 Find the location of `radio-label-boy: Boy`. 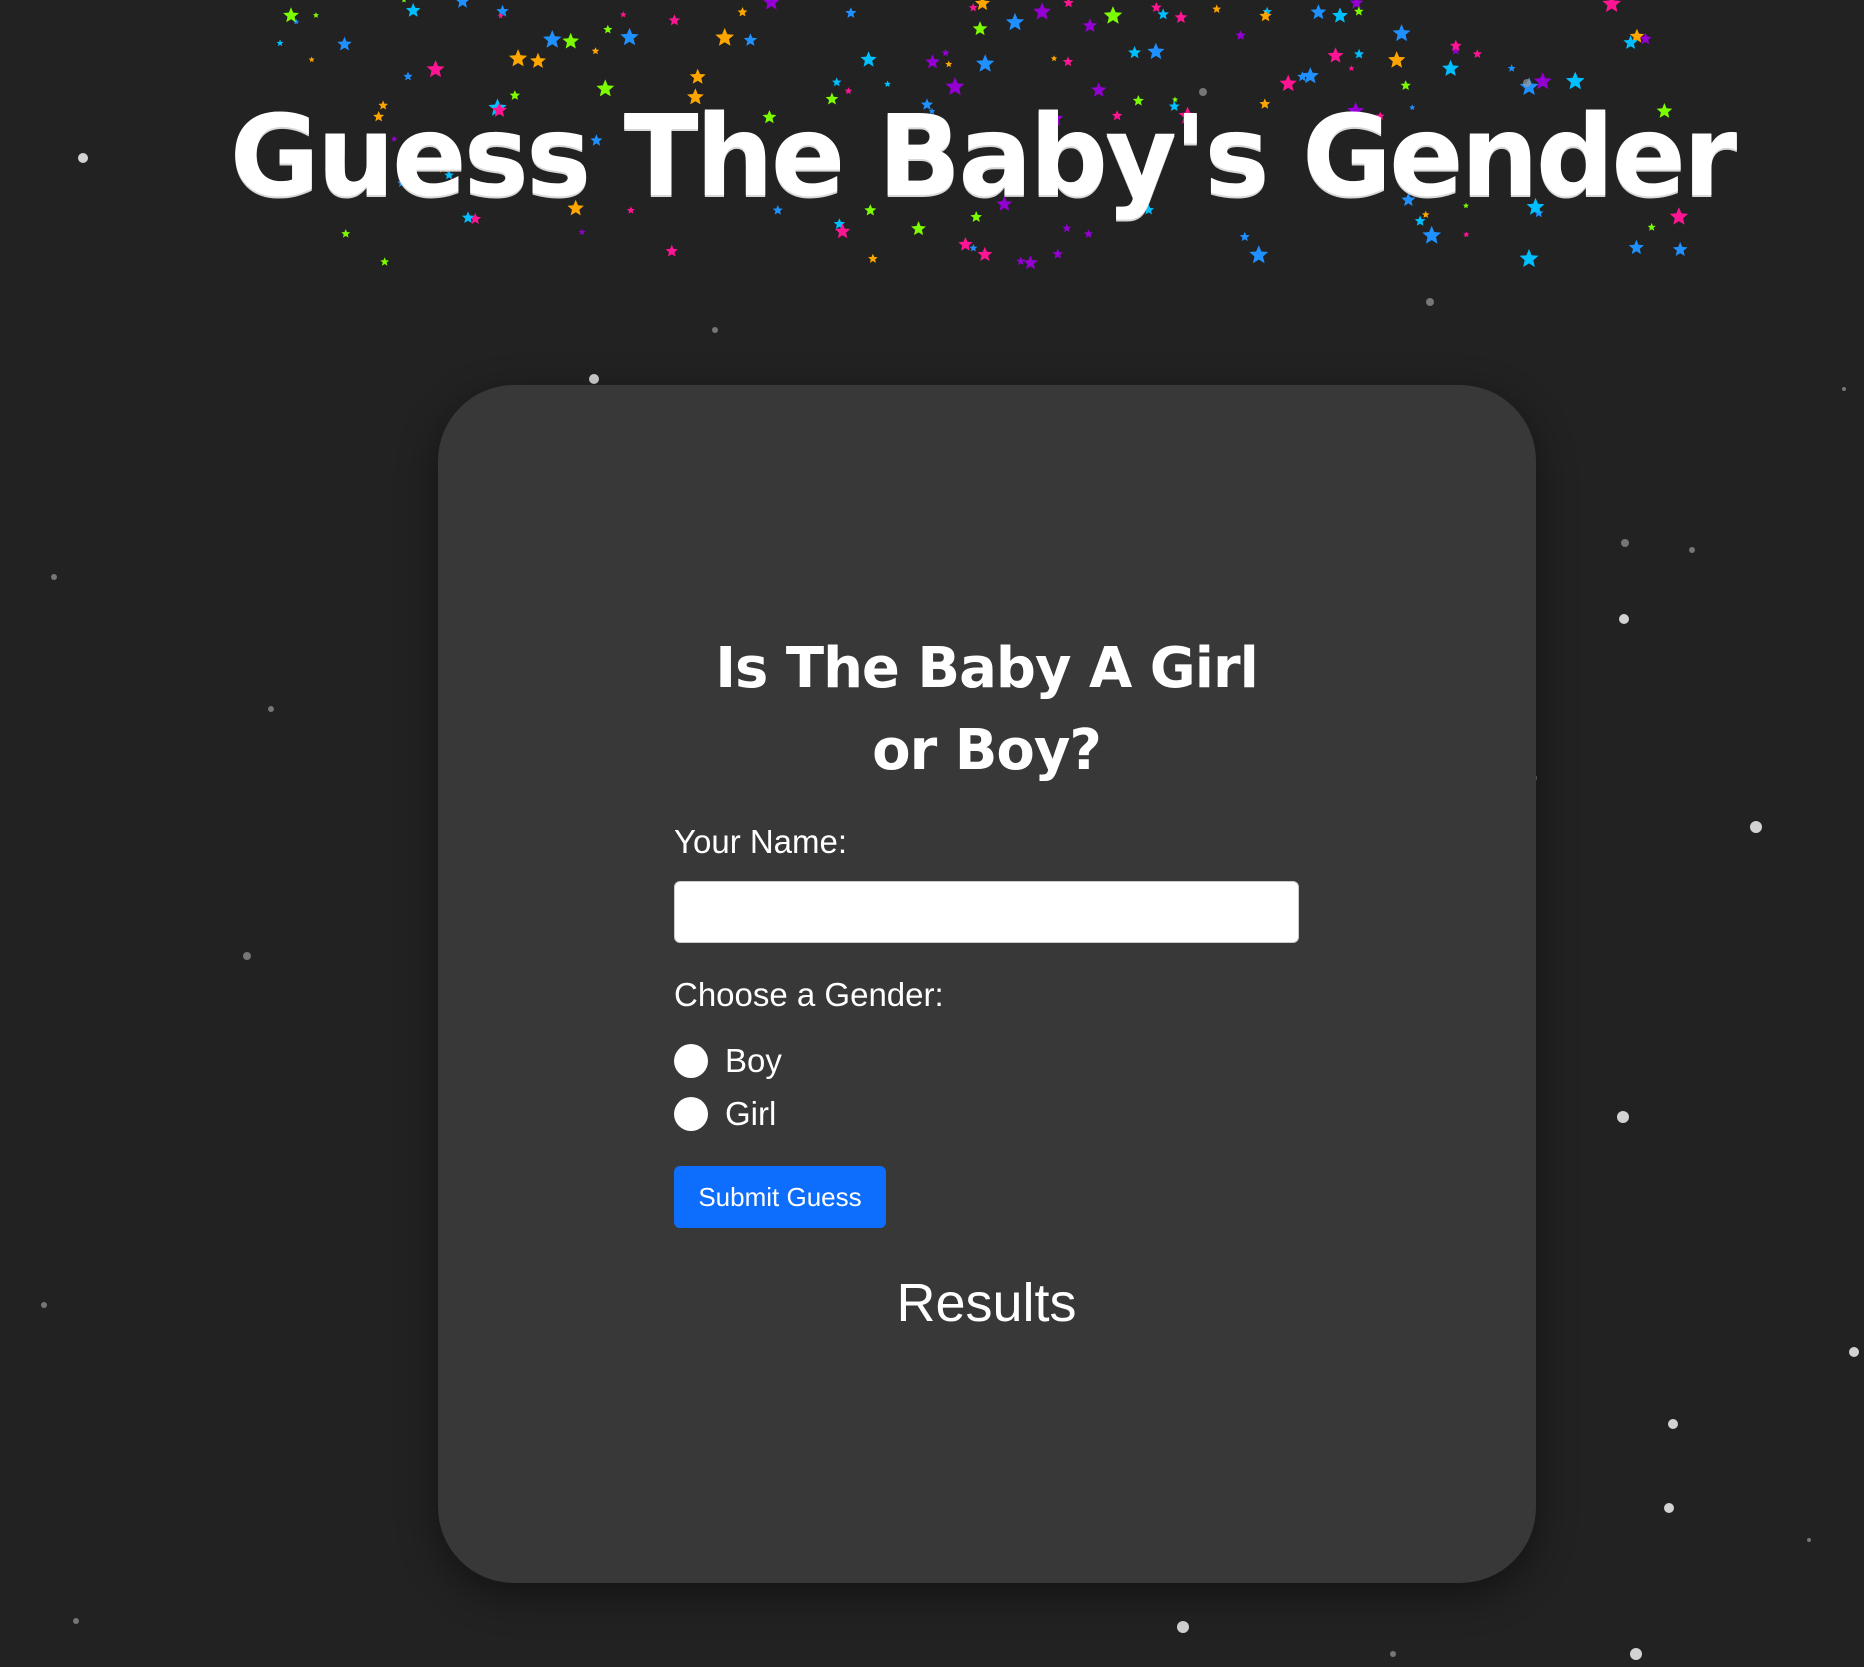

radio-label-boy: Boy is located at coordinates (753, 1060).